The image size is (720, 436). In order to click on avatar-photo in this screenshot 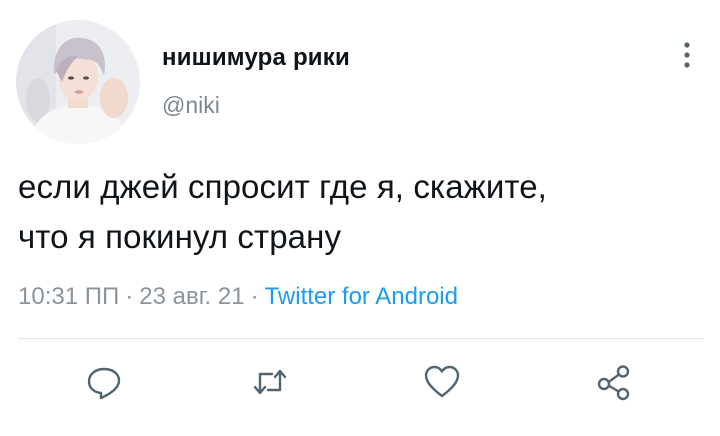, I will do `click(78, 82)`.